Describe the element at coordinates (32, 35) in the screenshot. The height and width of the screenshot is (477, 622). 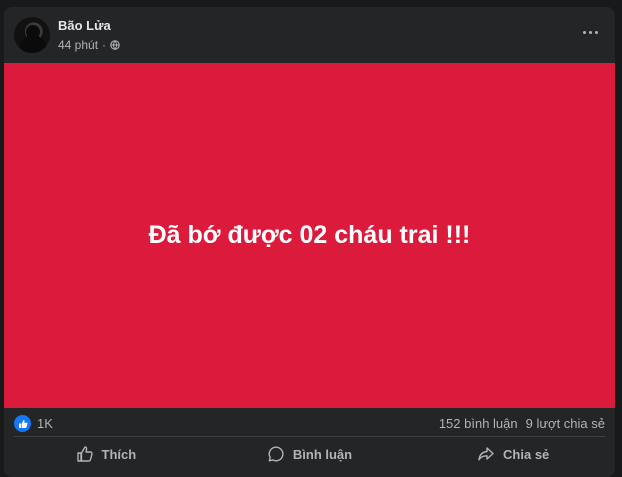
I see `avatar` at that location.